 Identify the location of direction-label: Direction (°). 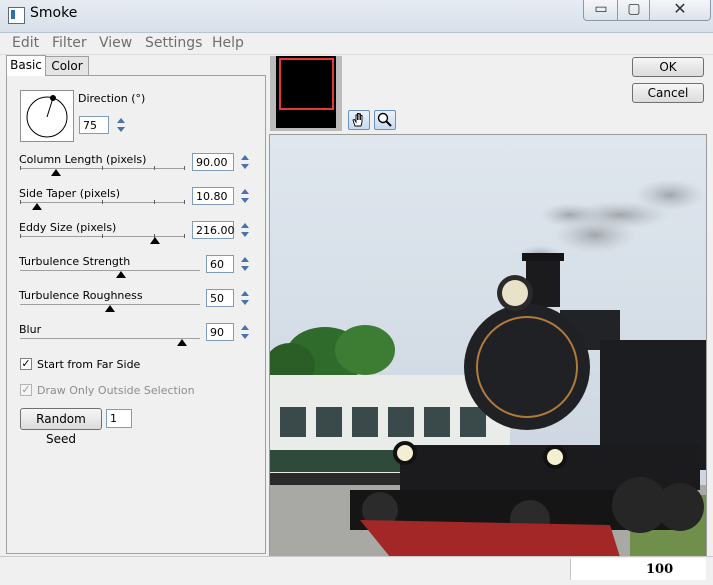
(112, 98).